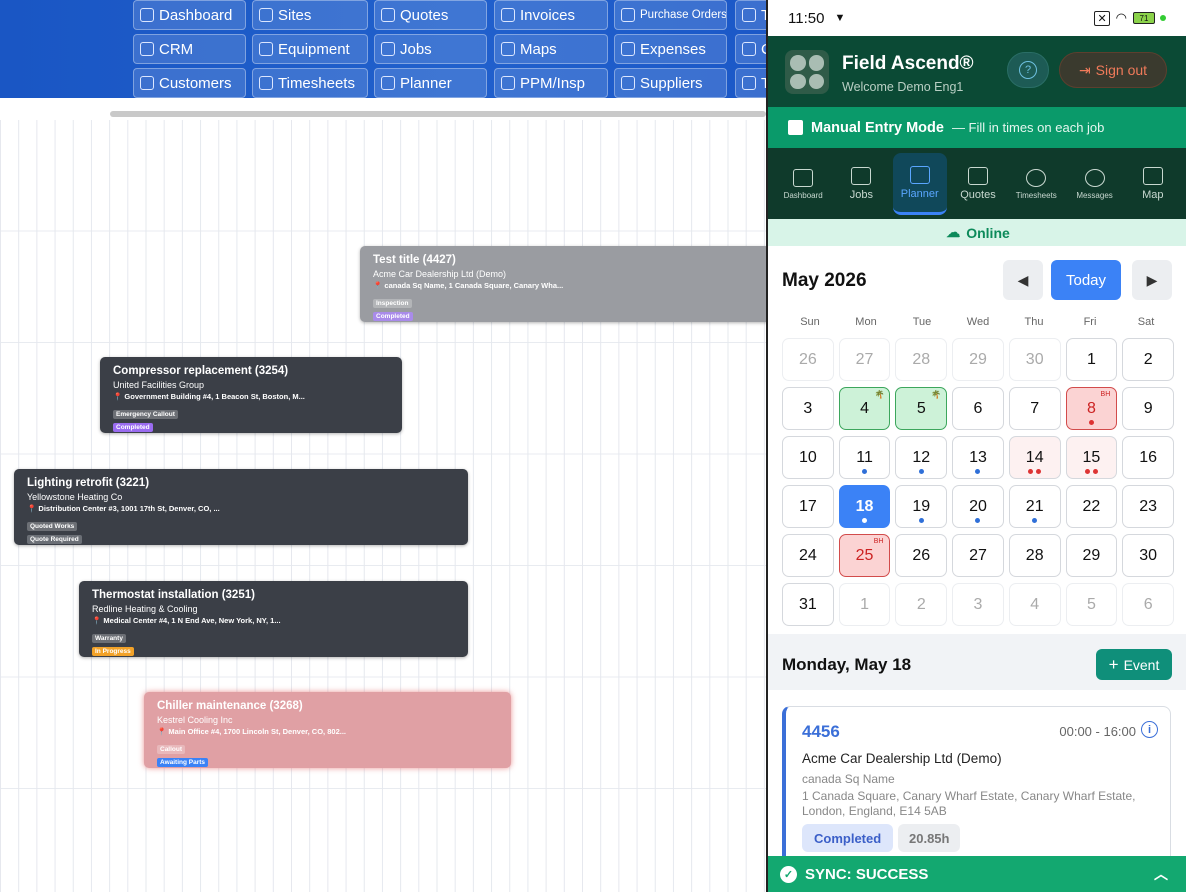  I want to click on help-button: ?, so click(1028, 70).